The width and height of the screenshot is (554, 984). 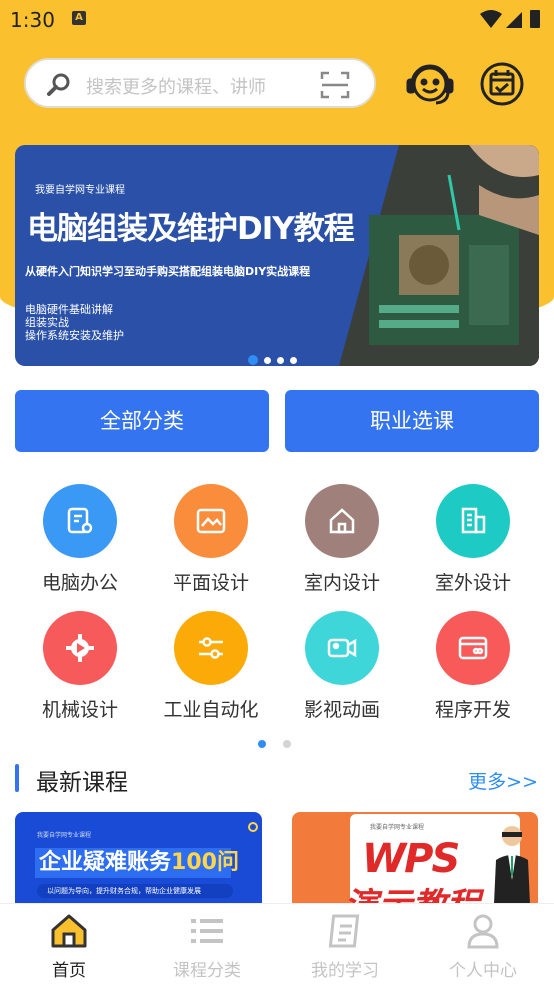 I want to click on sliders-icon, so click(x=211, y=648).